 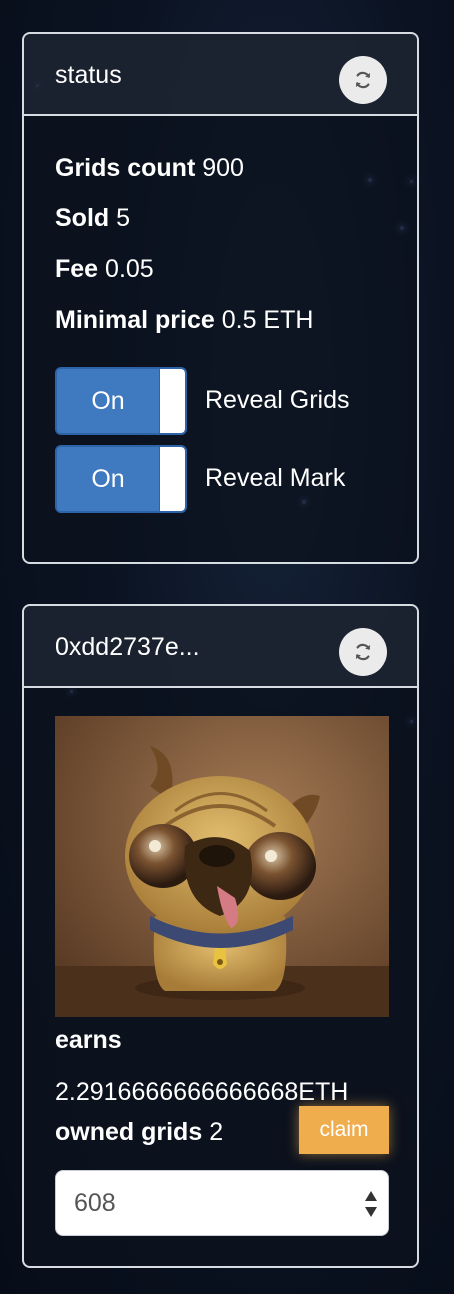 What do you see at coordinates (125, 168) in the screenshot?
I see `grids-count-label: Grids count` at bounding box center [125, 168].